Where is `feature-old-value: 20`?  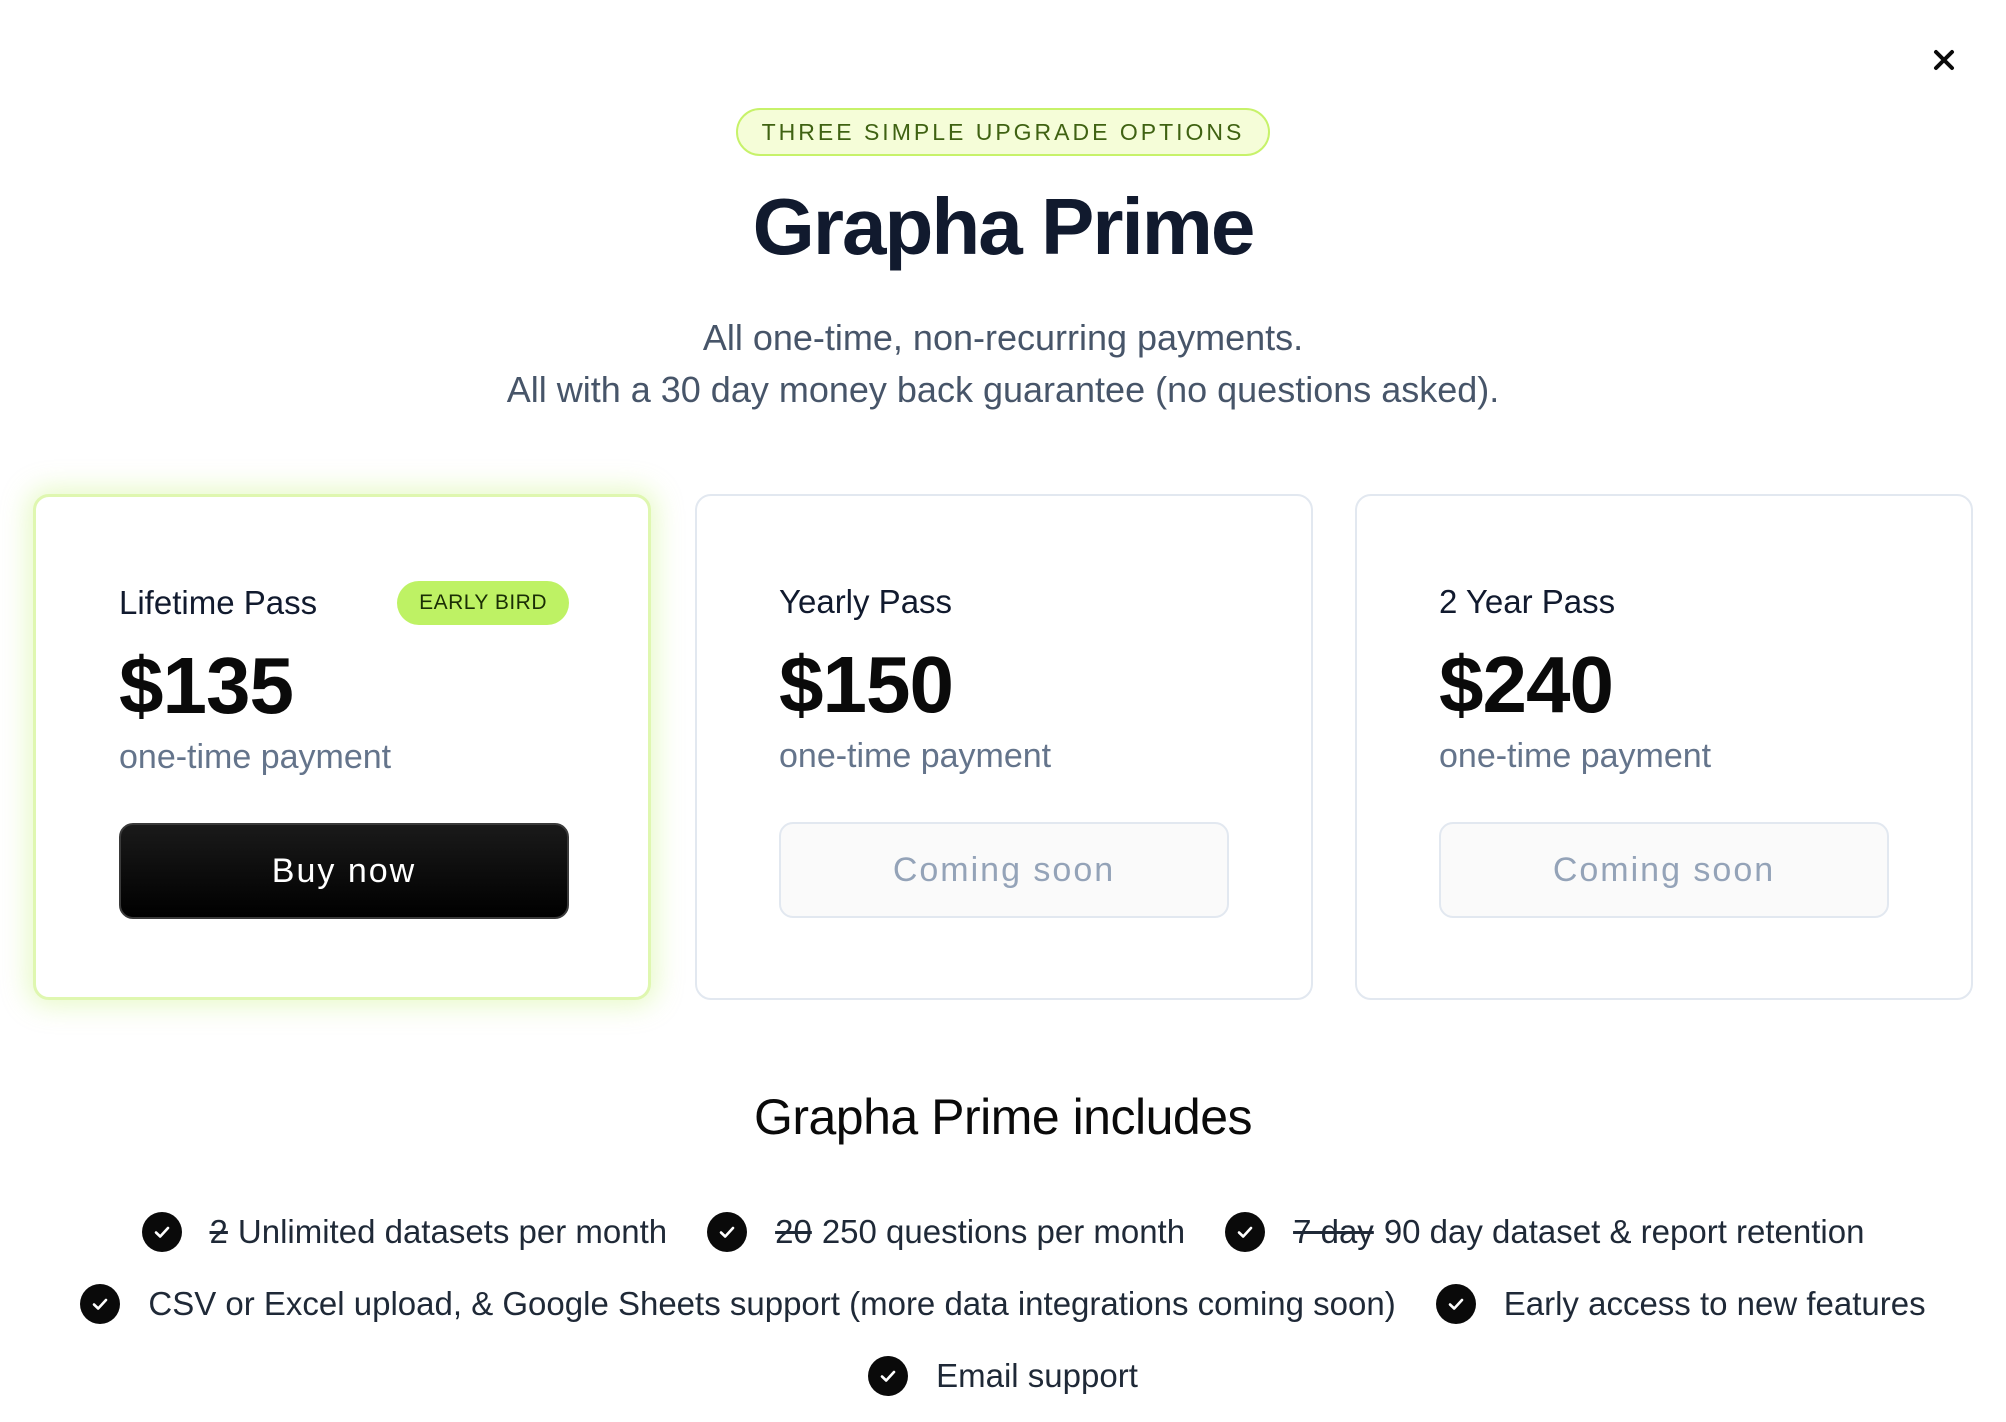 feature-old-value: 20 is located at coordinates (793, 1231).